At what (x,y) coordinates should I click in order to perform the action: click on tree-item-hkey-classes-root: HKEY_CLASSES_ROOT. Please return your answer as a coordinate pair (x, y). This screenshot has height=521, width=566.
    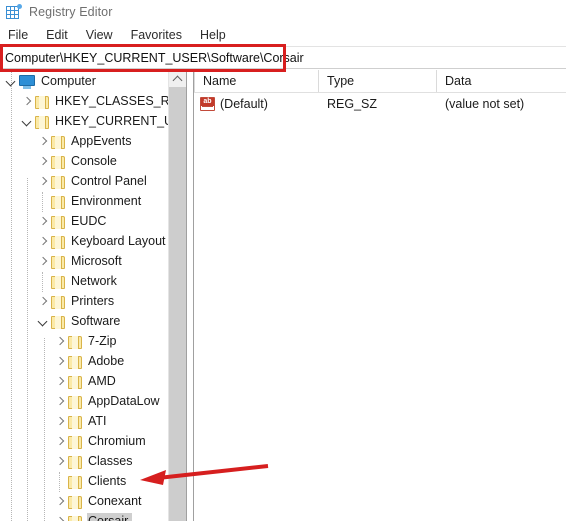
    Looking at the image, I should click on (93, 102).